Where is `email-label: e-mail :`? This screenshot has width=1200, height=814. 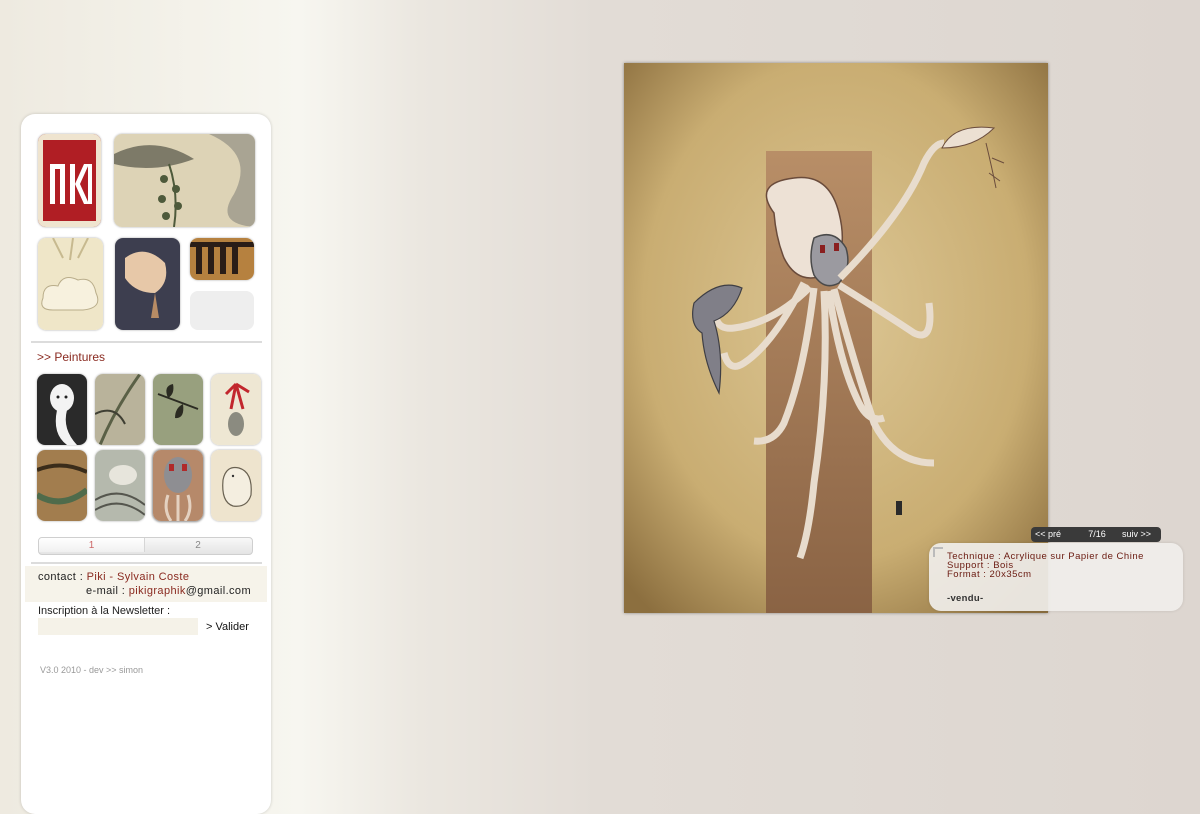 email-label: e-mail : is located at coordinates (106, 591).